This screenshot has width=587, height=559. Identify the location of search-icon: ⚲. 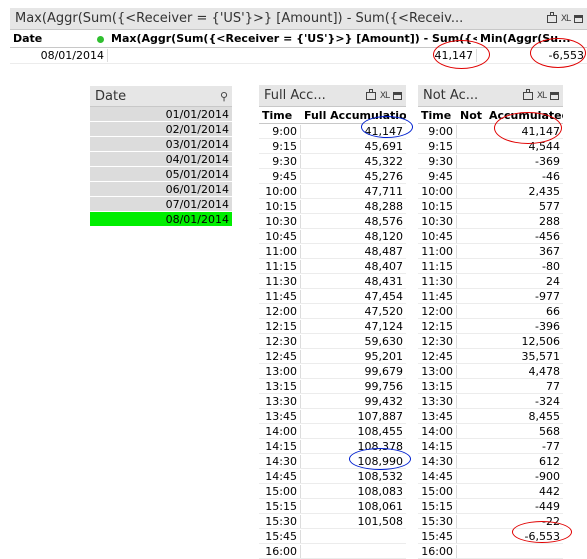
(224, 96).